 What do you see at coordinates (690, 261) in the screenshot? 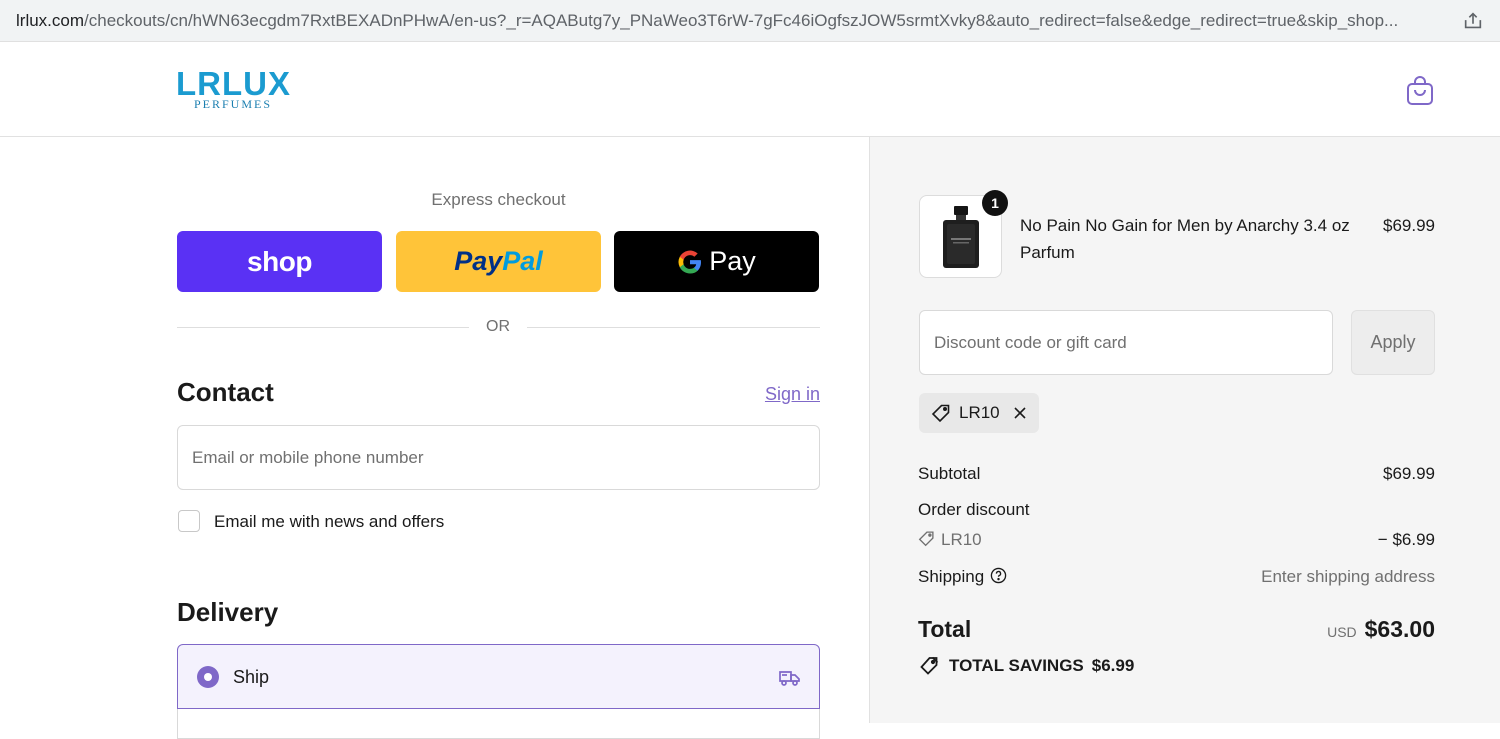
I see `google-g-icon` at bounding box center [690, 261].